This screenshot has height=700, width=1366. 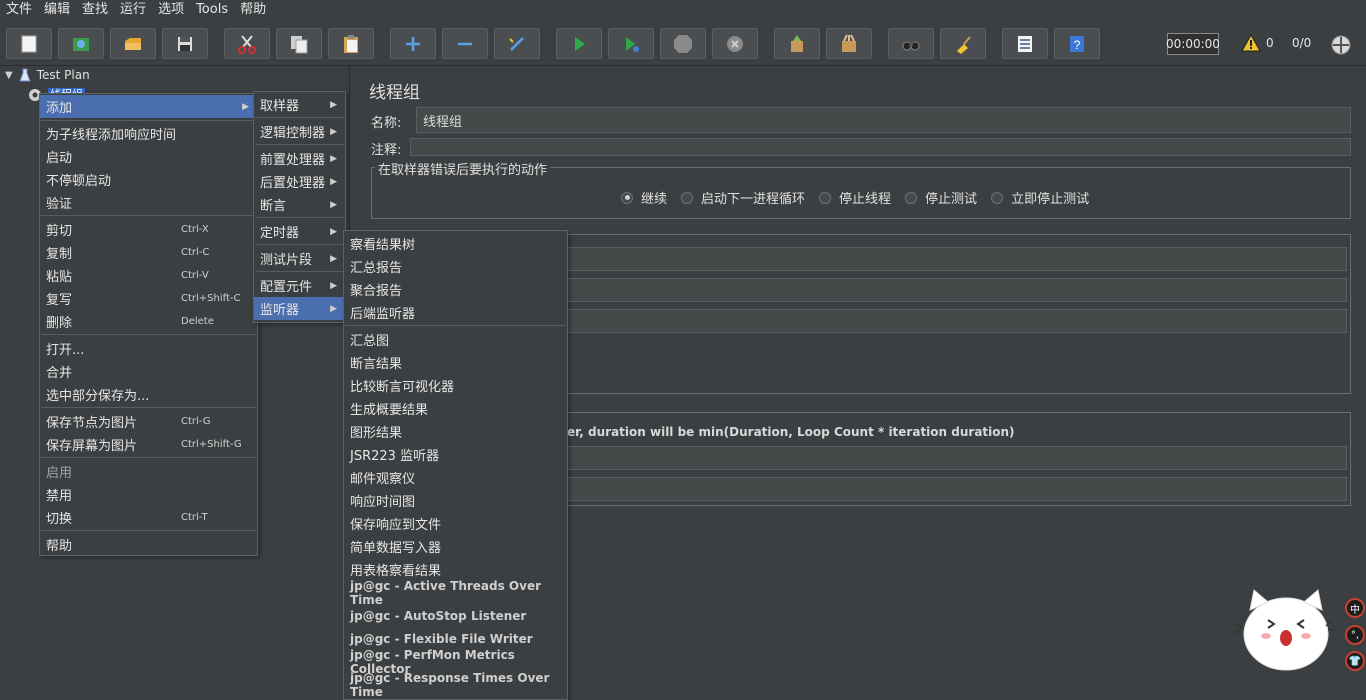 What do you see at coordinates (963, 43) in the screenshot?
I see `reset-search-button` at bounding box center [963, 43].